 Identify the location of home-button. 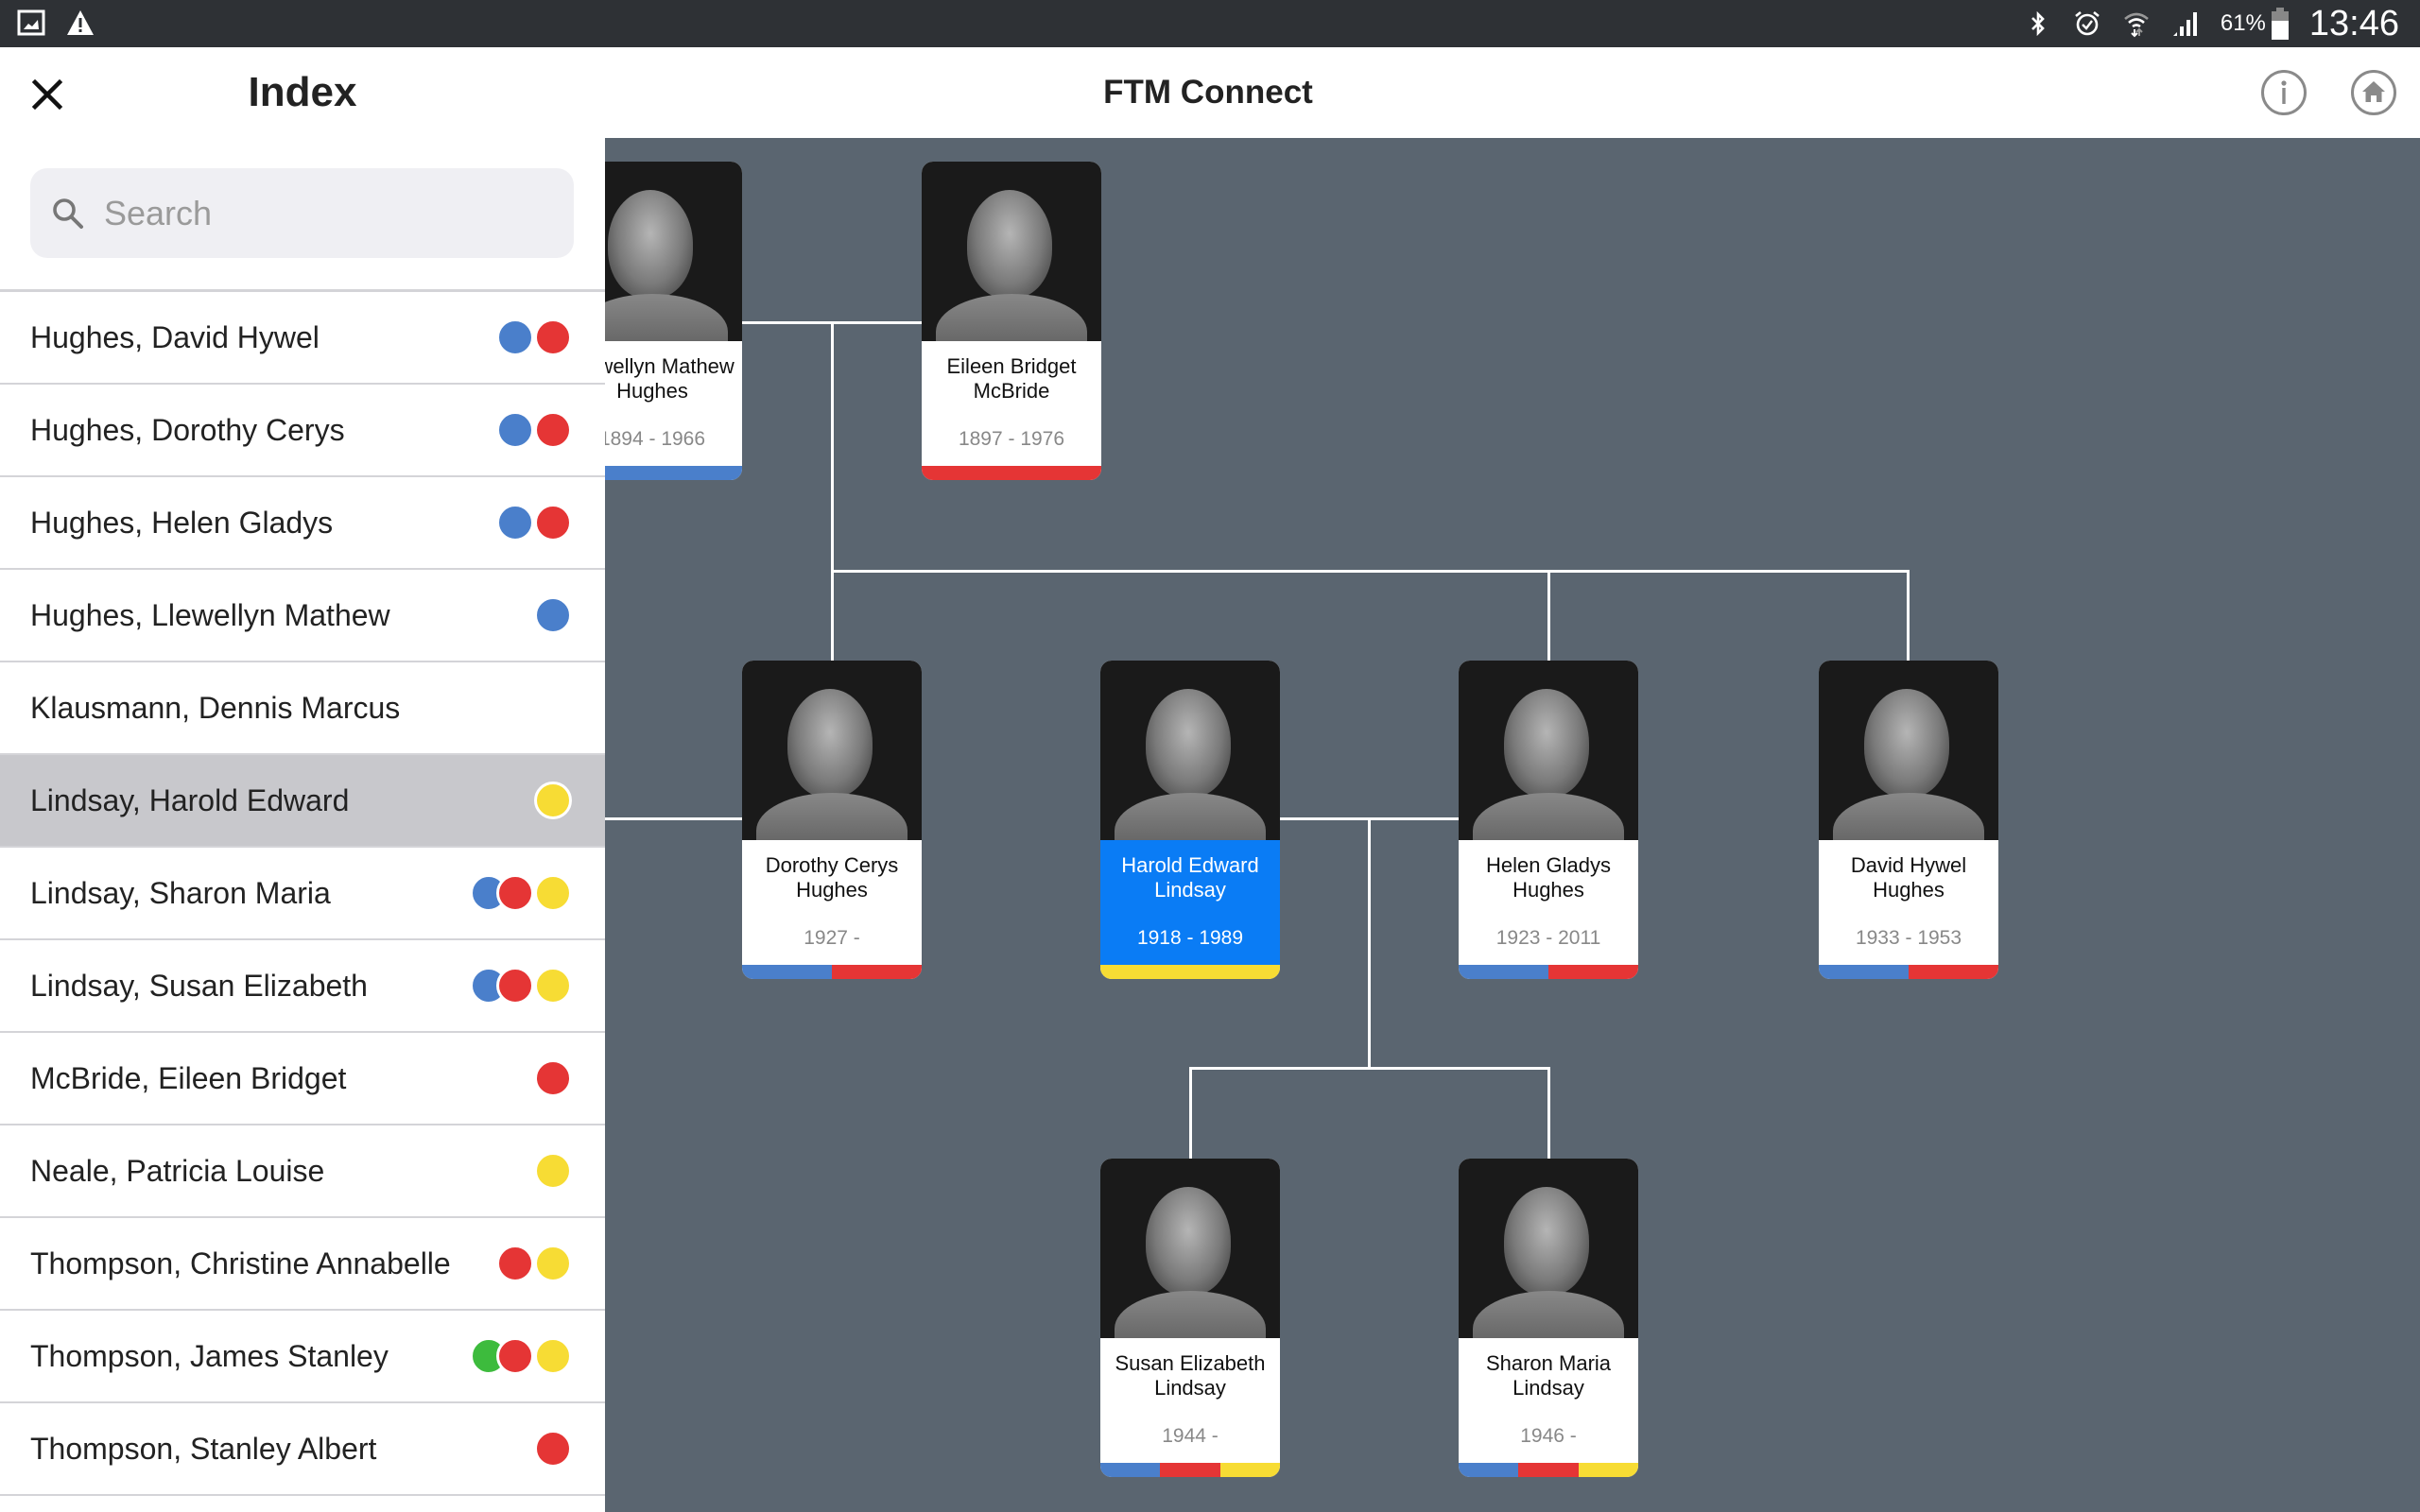
(2373, 92).